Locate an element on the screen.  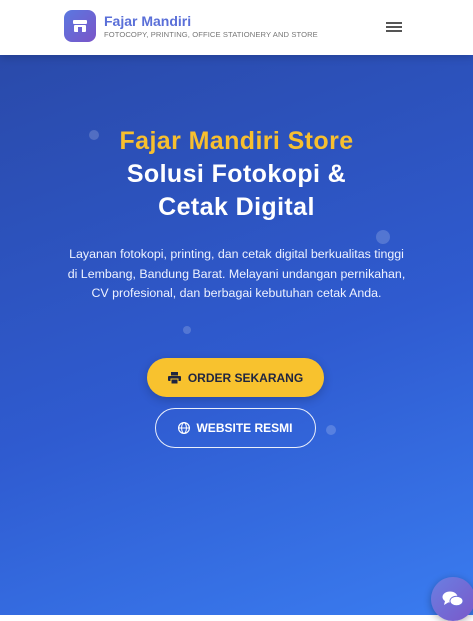
store-icon is located at coordinates (80, 26).